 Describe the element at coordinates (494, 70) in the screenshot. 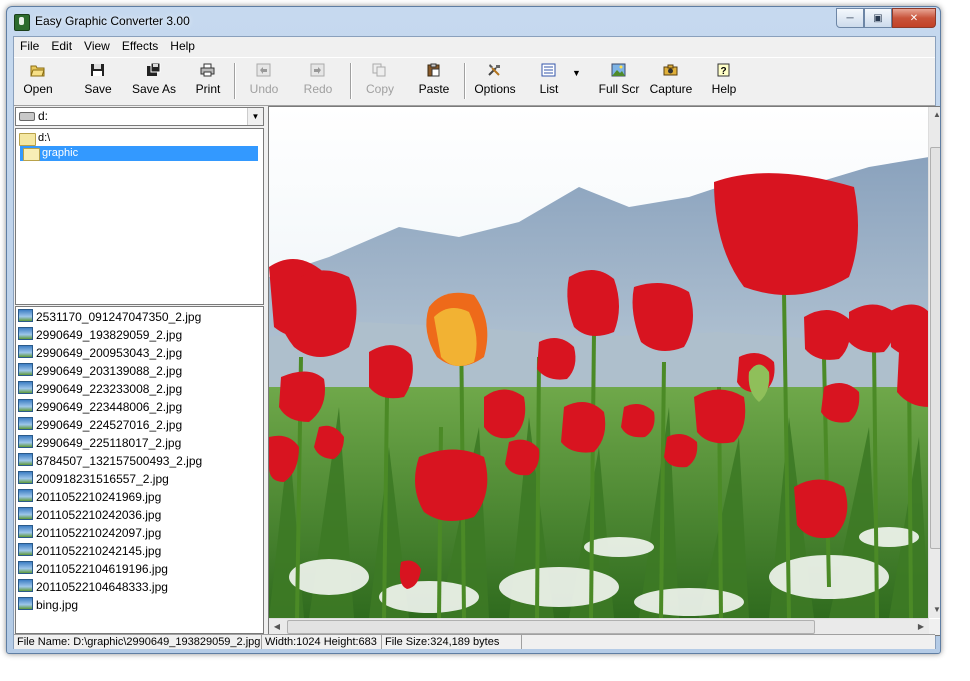

I see `tools-icon` at that location.